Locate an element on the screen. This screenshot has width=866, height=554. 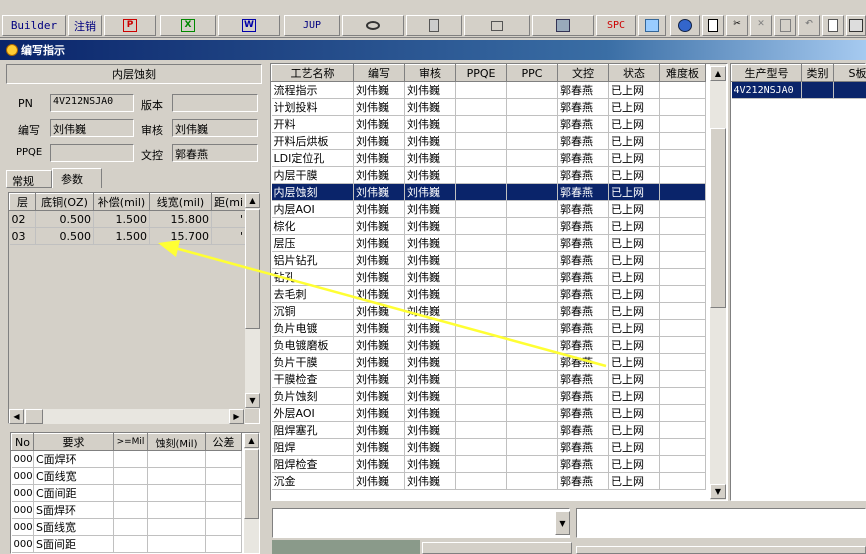
arrow-head is located at coordinates (169, 248).